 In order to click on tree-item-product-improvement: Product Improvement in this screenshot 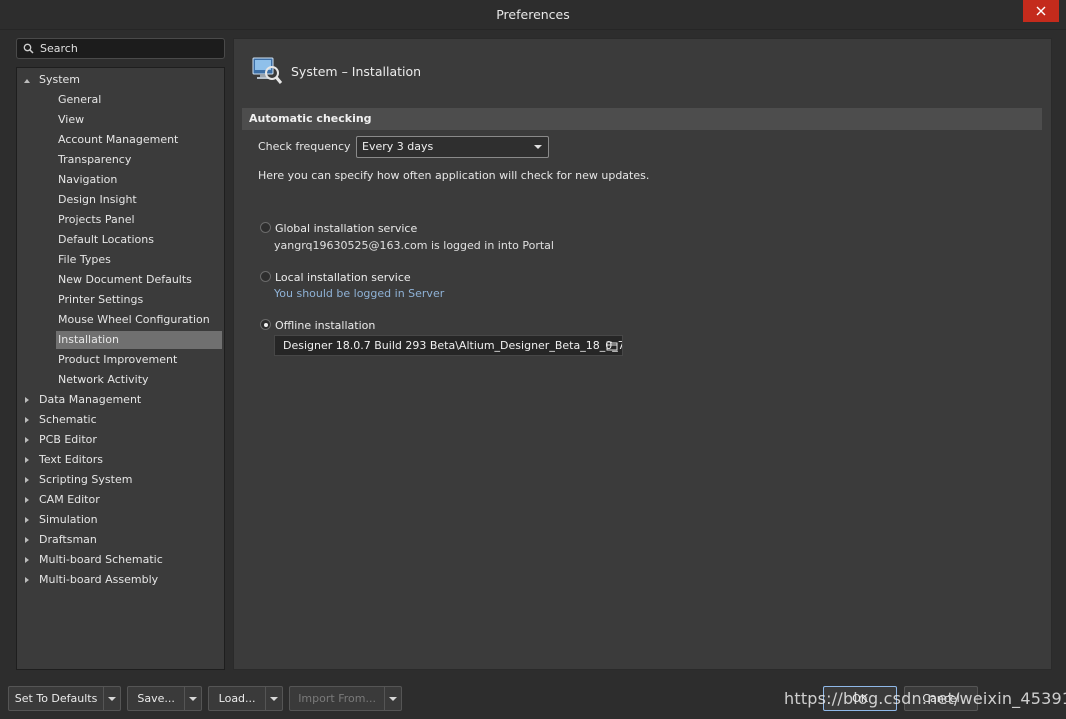, I will do `click(120, 360)`.